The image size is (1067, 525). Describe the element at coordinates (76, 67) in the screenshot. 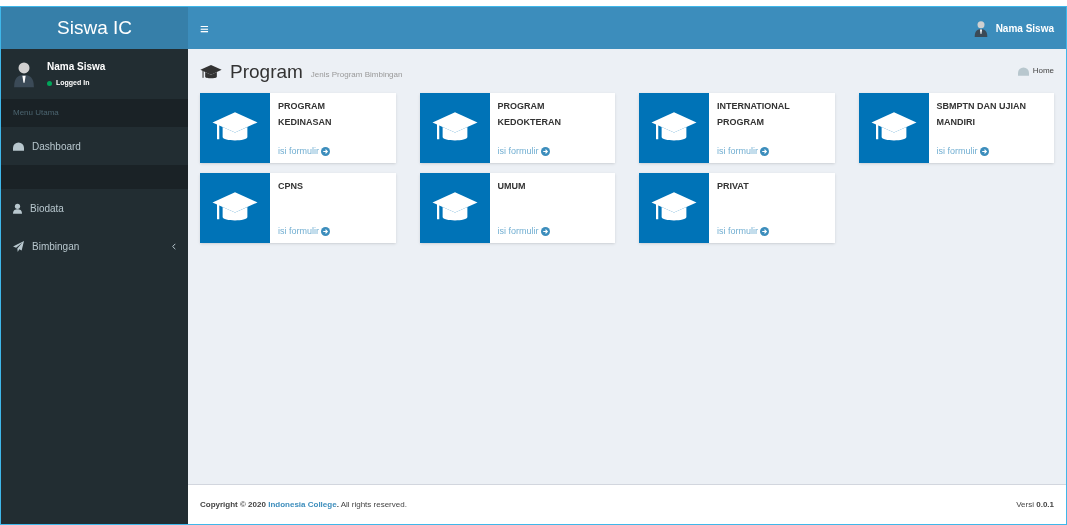

I see `sidebar-user-name: Nama Siswa` at that location.